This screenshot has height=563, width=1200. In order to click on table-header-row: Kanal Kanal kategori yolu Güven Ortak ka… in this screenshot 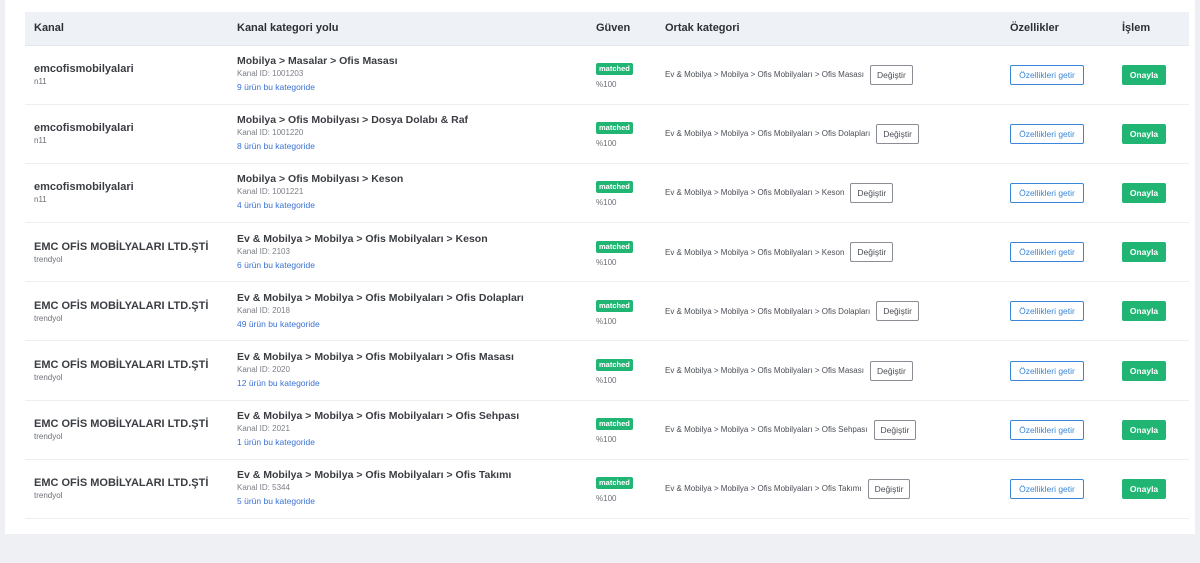, I will do `click(607, 29)`.